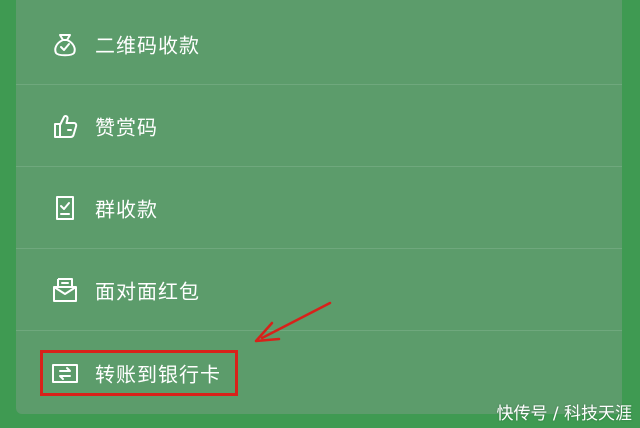 The image size is (640, 428). Describe the element at coordinates (126, 209) in the screenshot. I see `menu-item-label: 群收款` at that location.